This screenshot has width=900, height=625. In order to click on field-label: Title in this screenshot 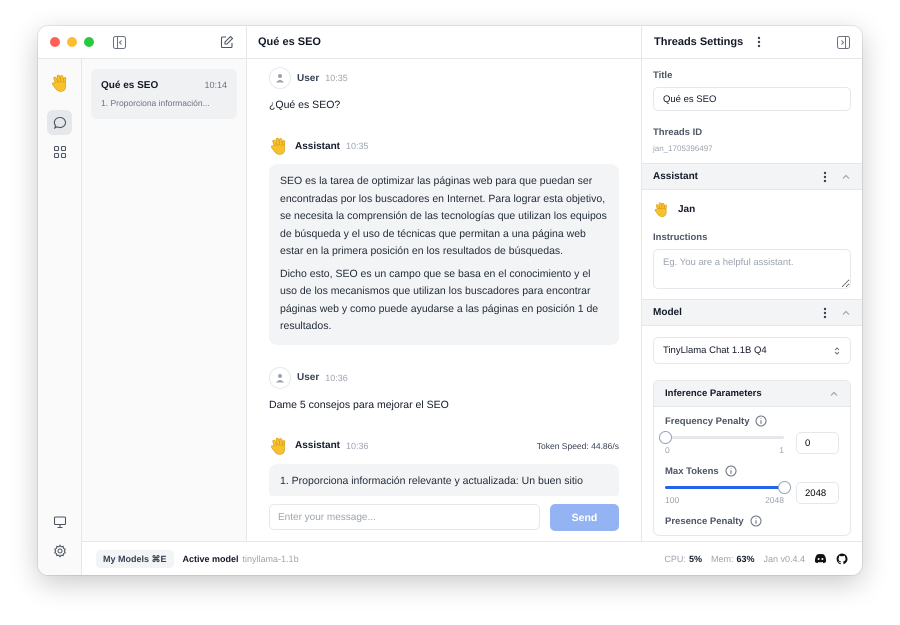, I will do `click(663, 75)`.